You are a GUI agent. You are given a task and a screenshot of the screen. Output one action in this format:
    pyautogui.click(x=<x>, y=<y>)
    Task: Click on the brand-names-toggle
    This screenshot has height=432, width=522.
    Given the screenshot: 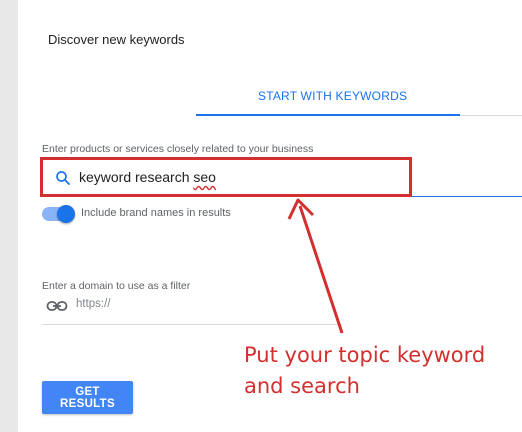 What is the action you would take?
    pyautogui.click(x=58, y=214)
    